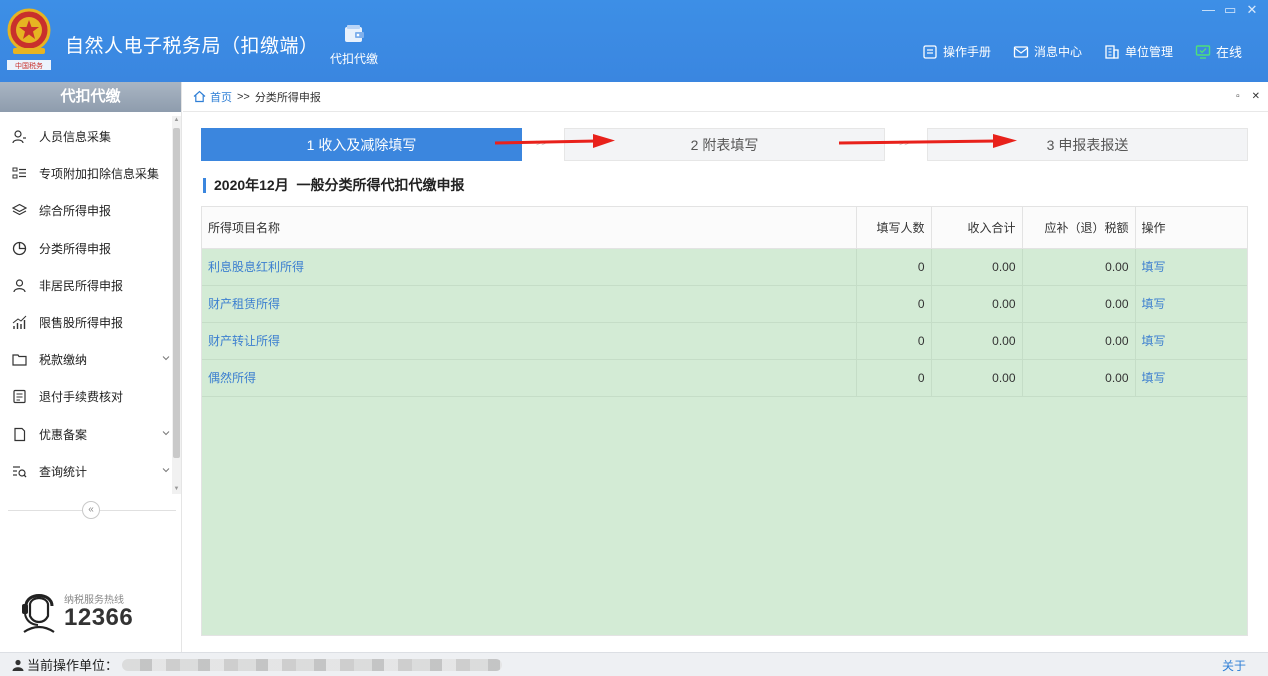  What do you see at coordinates (90, 97) in the screenshot?
I see `sidebar-header: 代扣代缴` at bounding box center [90, 97].